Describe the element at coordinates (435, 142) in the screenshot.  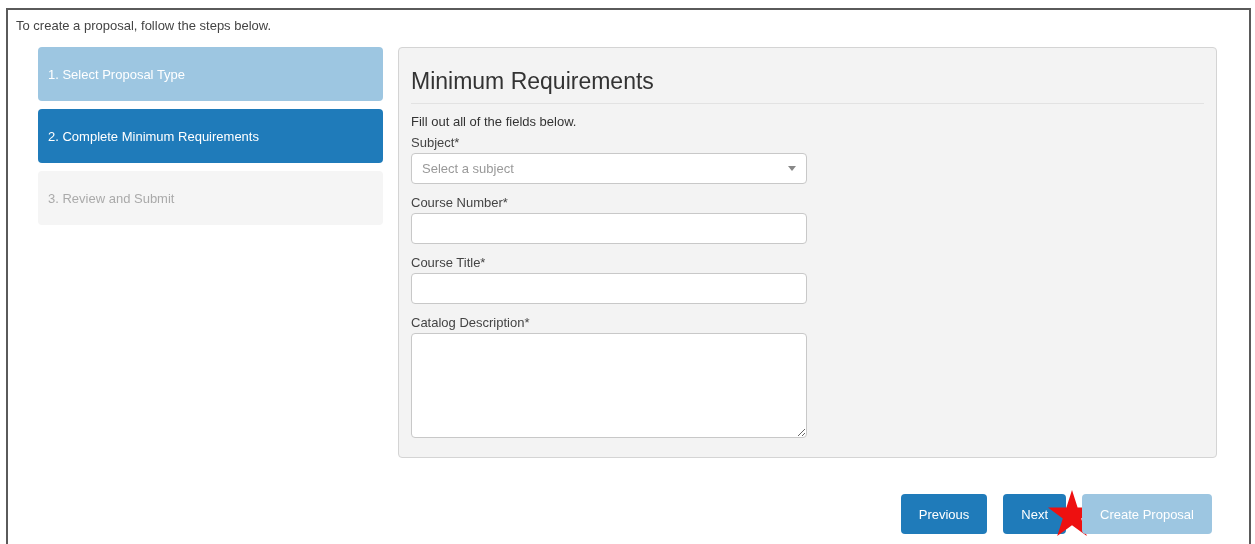
I see `field-label: Subject*` at that location.